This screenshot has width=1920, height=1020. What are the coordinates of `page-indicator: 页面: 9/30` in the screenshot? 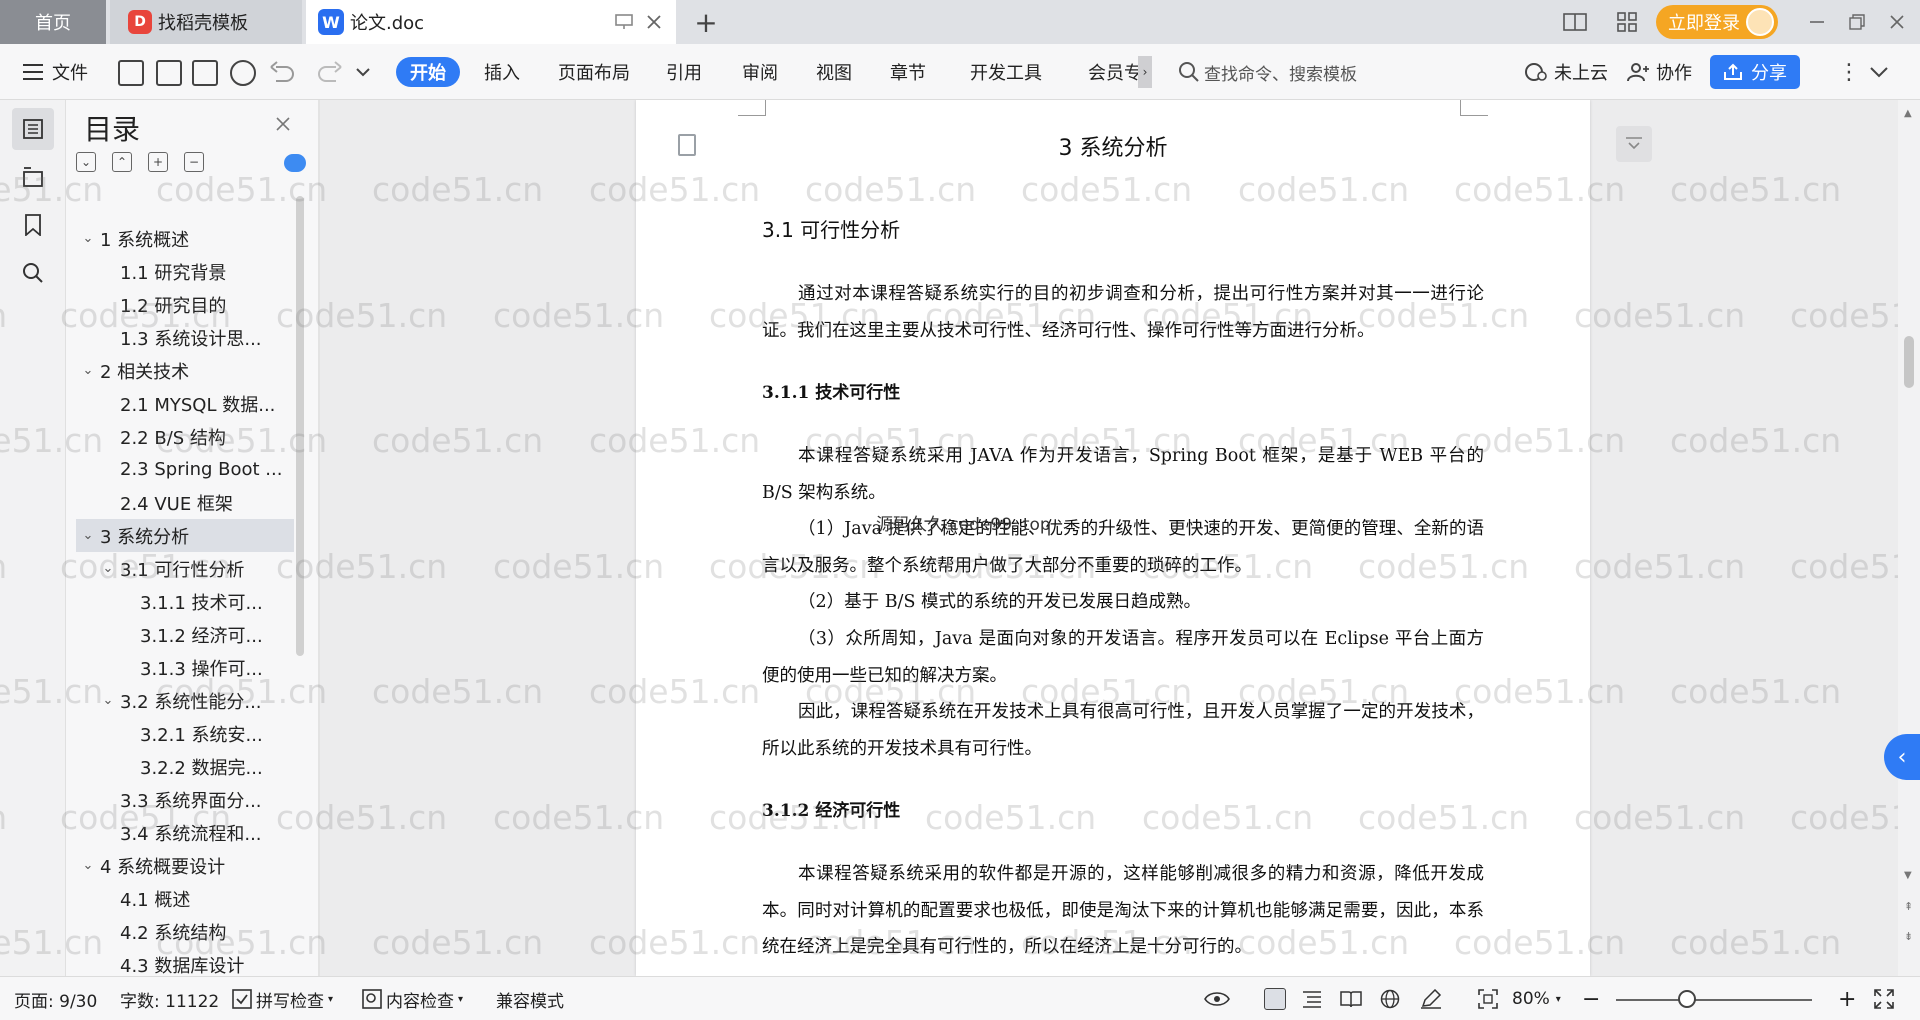 It's located at (55, 999).